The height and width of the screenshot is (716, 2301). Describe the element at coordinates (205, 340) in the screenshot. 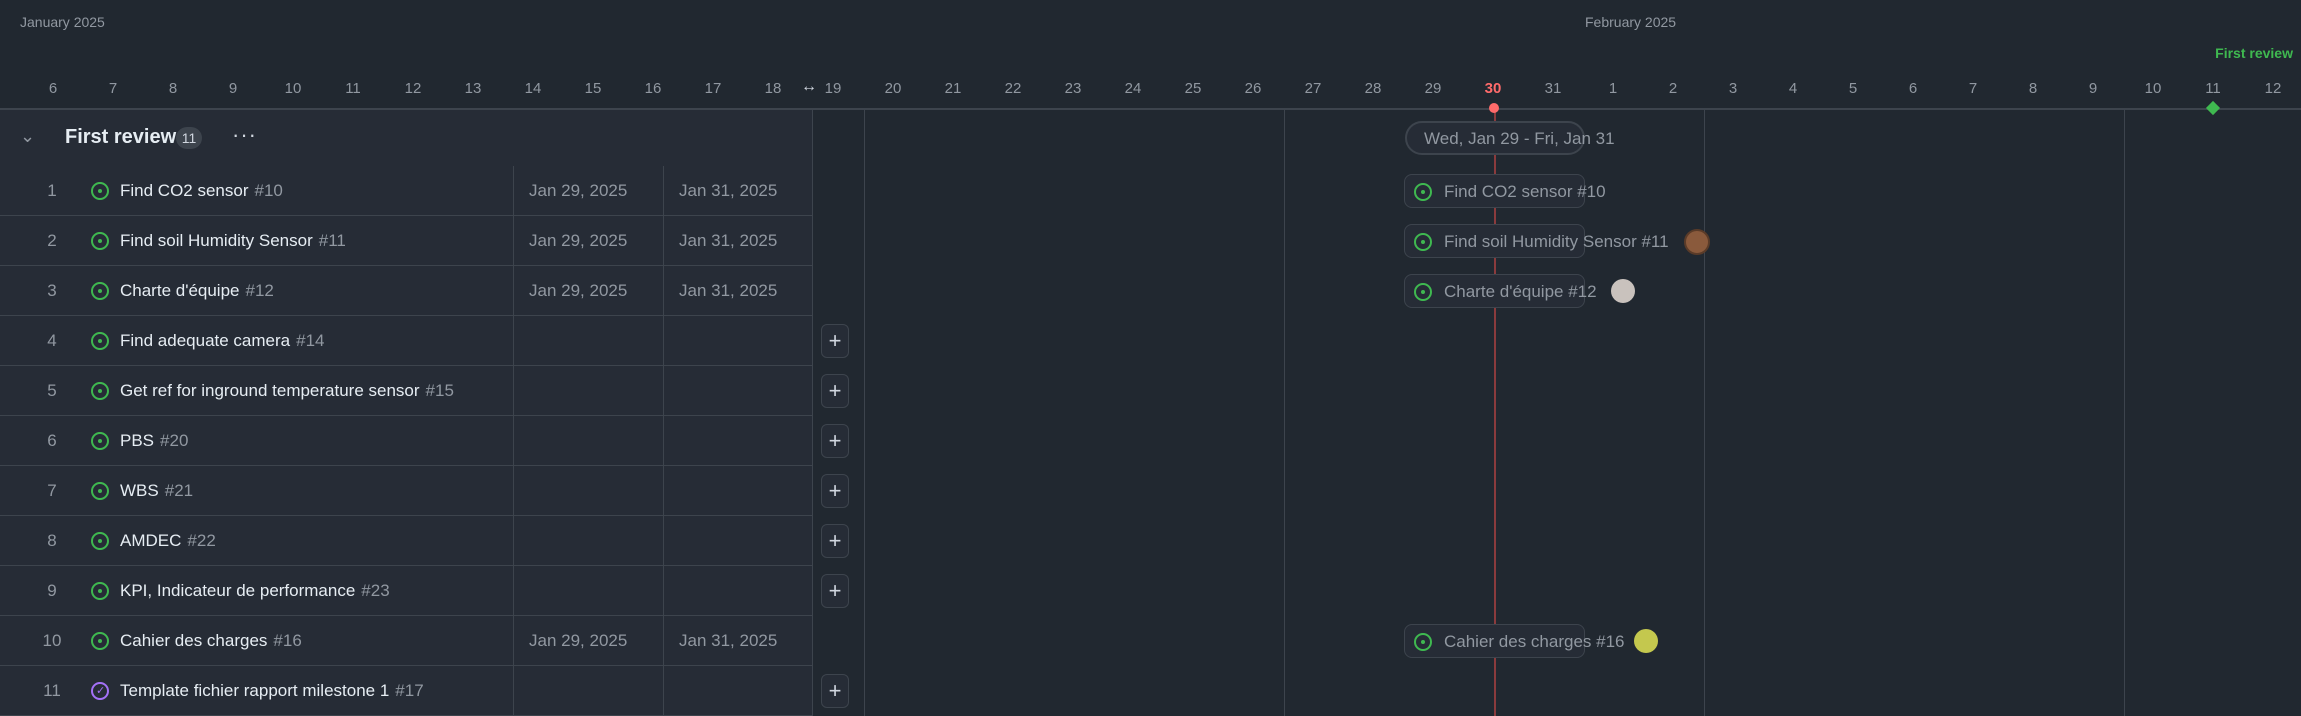

I see `issue-title-text: Find adequate camera` at that location.